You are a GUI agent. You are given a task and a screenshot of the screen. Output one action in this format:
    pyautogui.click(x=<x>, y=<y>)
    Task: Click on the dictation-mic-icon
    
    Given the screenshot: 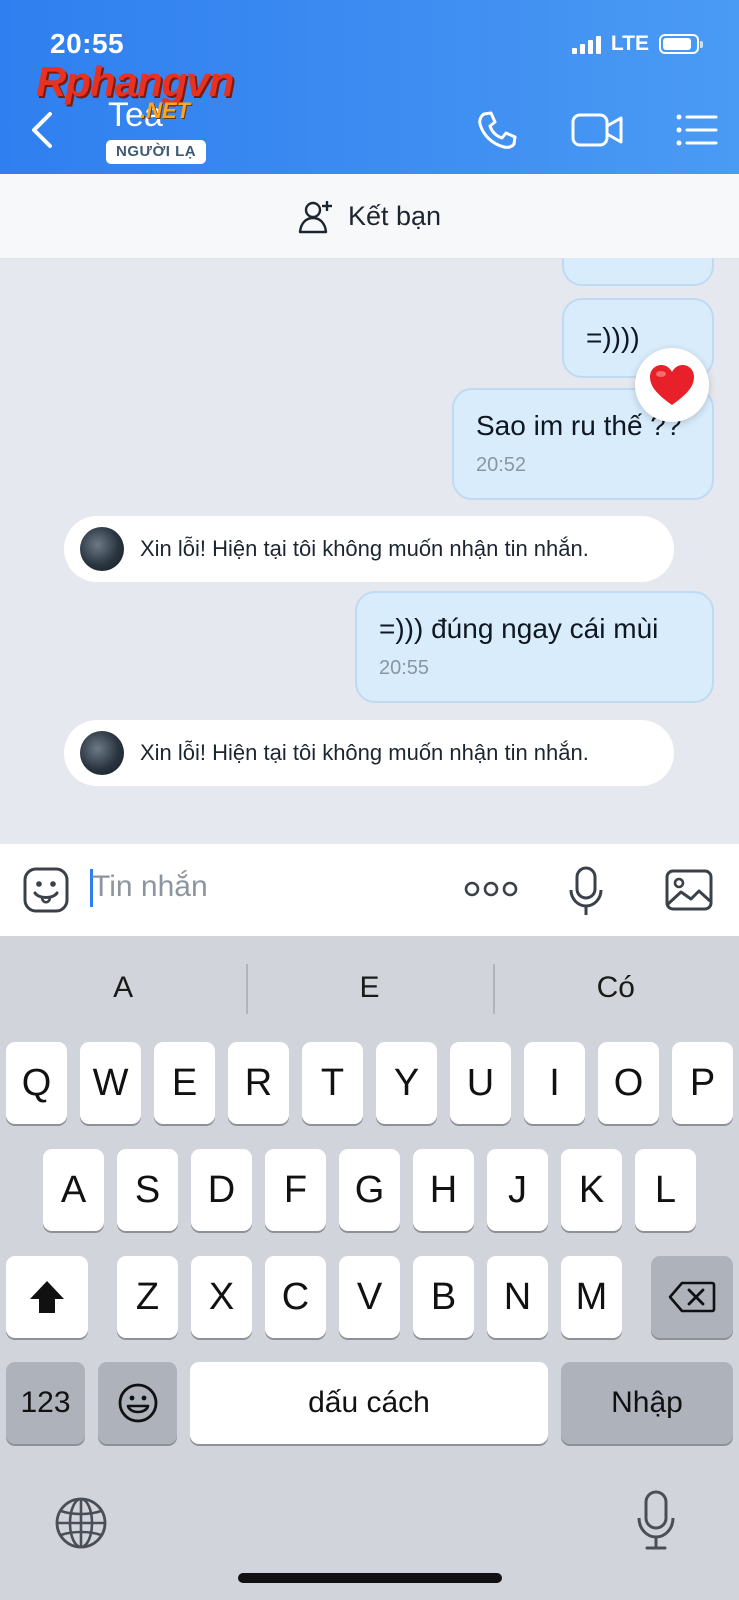 What is the action you would take?
    pyautogui.click(x=656, y=1521)
    